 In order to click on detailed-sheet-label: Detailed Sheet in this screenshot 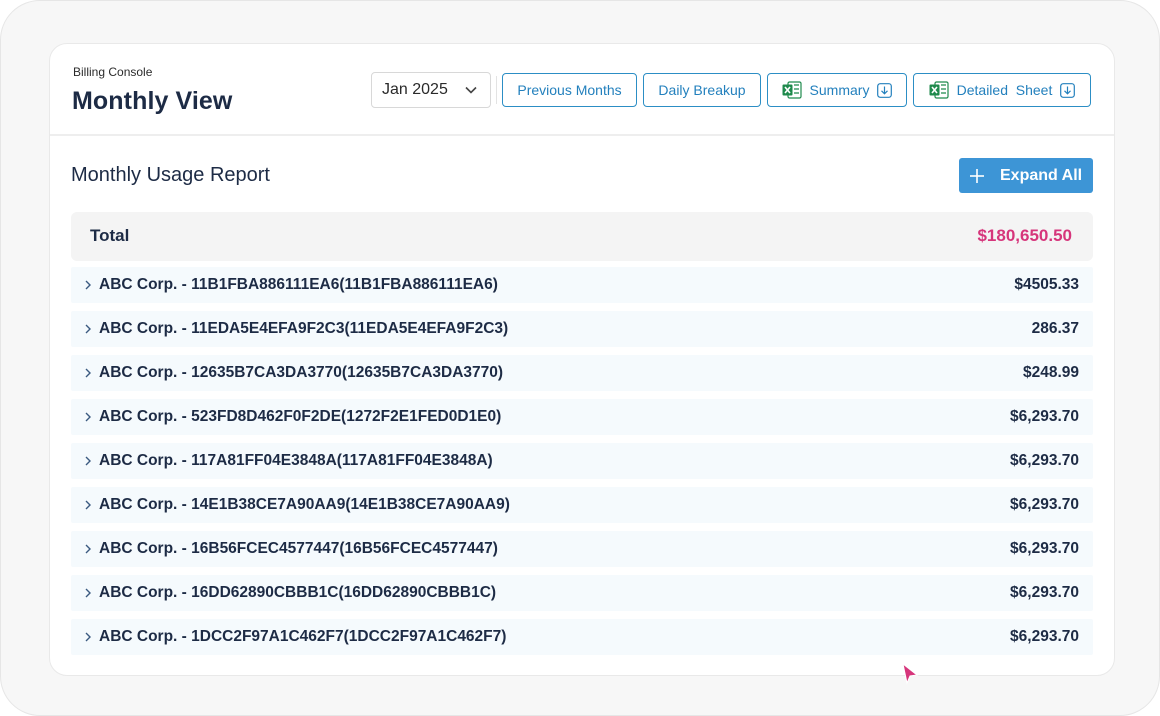, I will do `click(1004, 90)`.